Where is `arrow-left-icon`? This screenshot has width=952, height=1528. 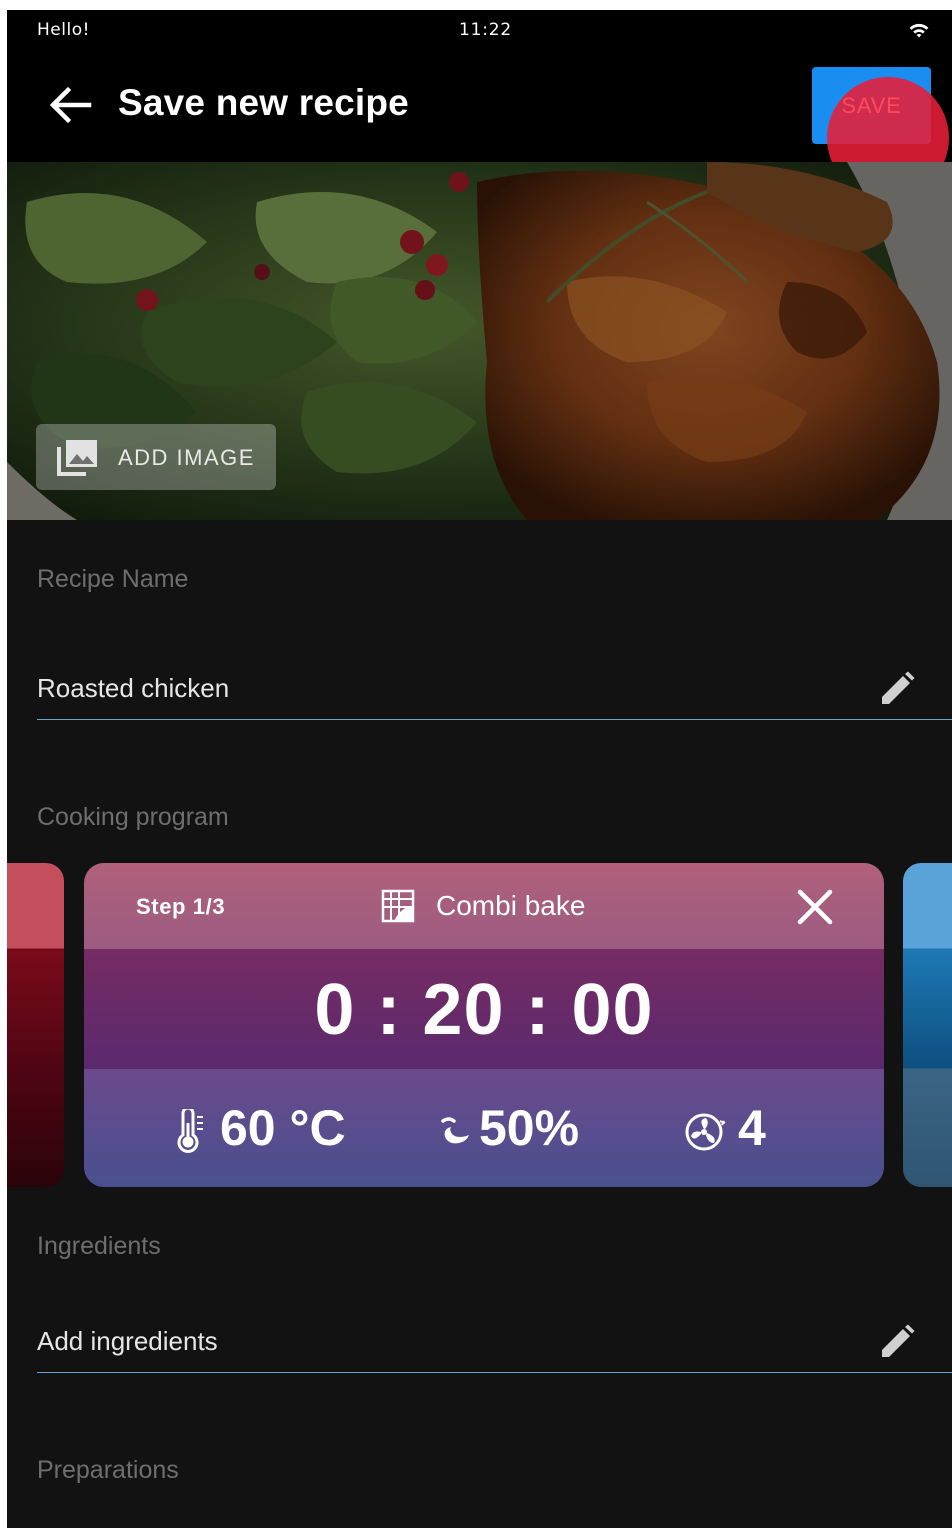
arrow-left-icon is located at coordinates (70, 108).